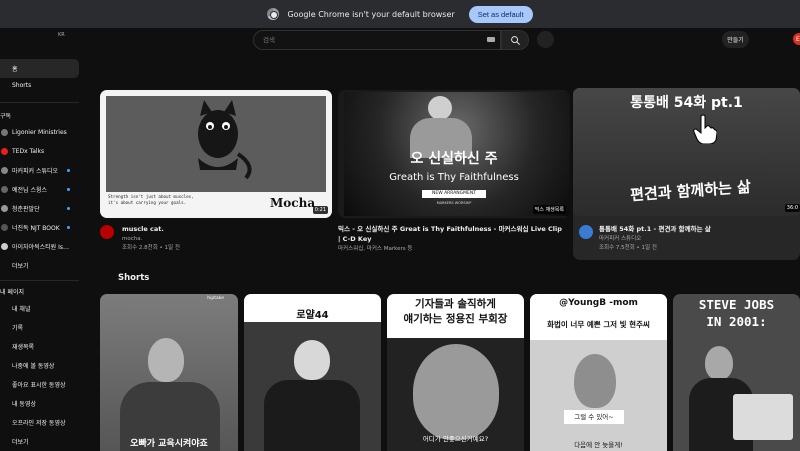  I want to click on sidebar-channel: 청춘판말단, so click(39, 208).